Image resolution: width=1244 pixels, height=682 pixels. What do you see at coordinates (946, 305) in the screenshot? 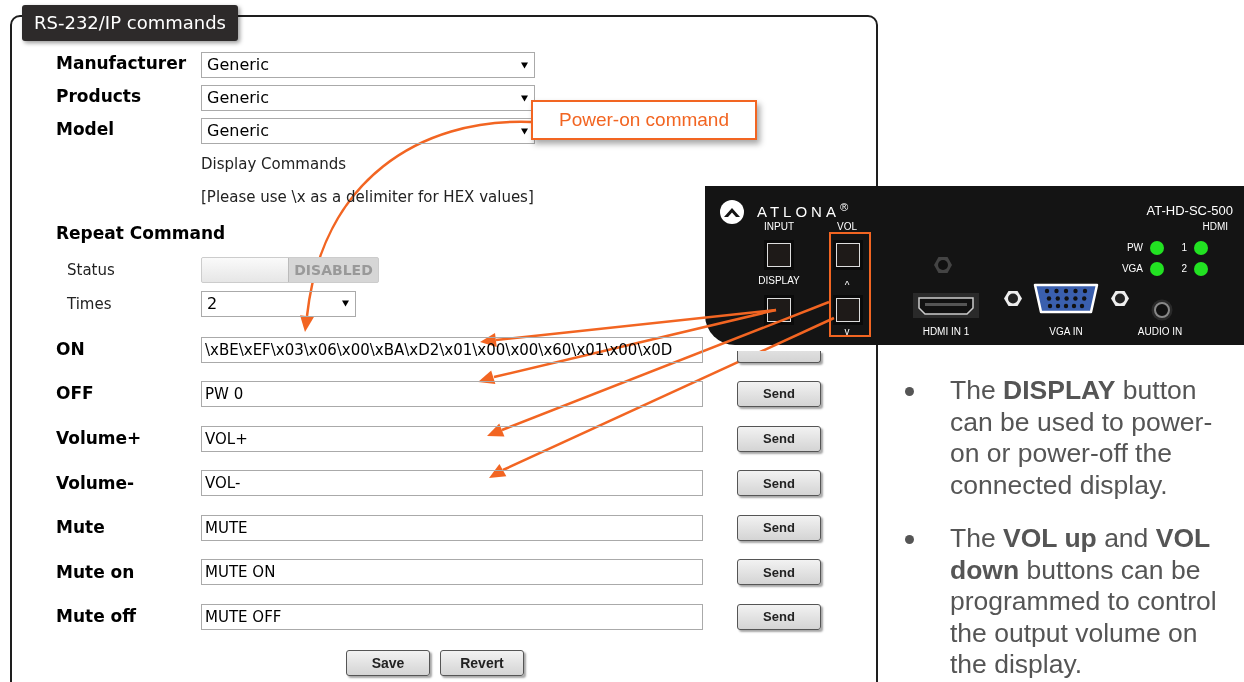
I see `hdmi-port-icon` at bounding box center [946, 305].